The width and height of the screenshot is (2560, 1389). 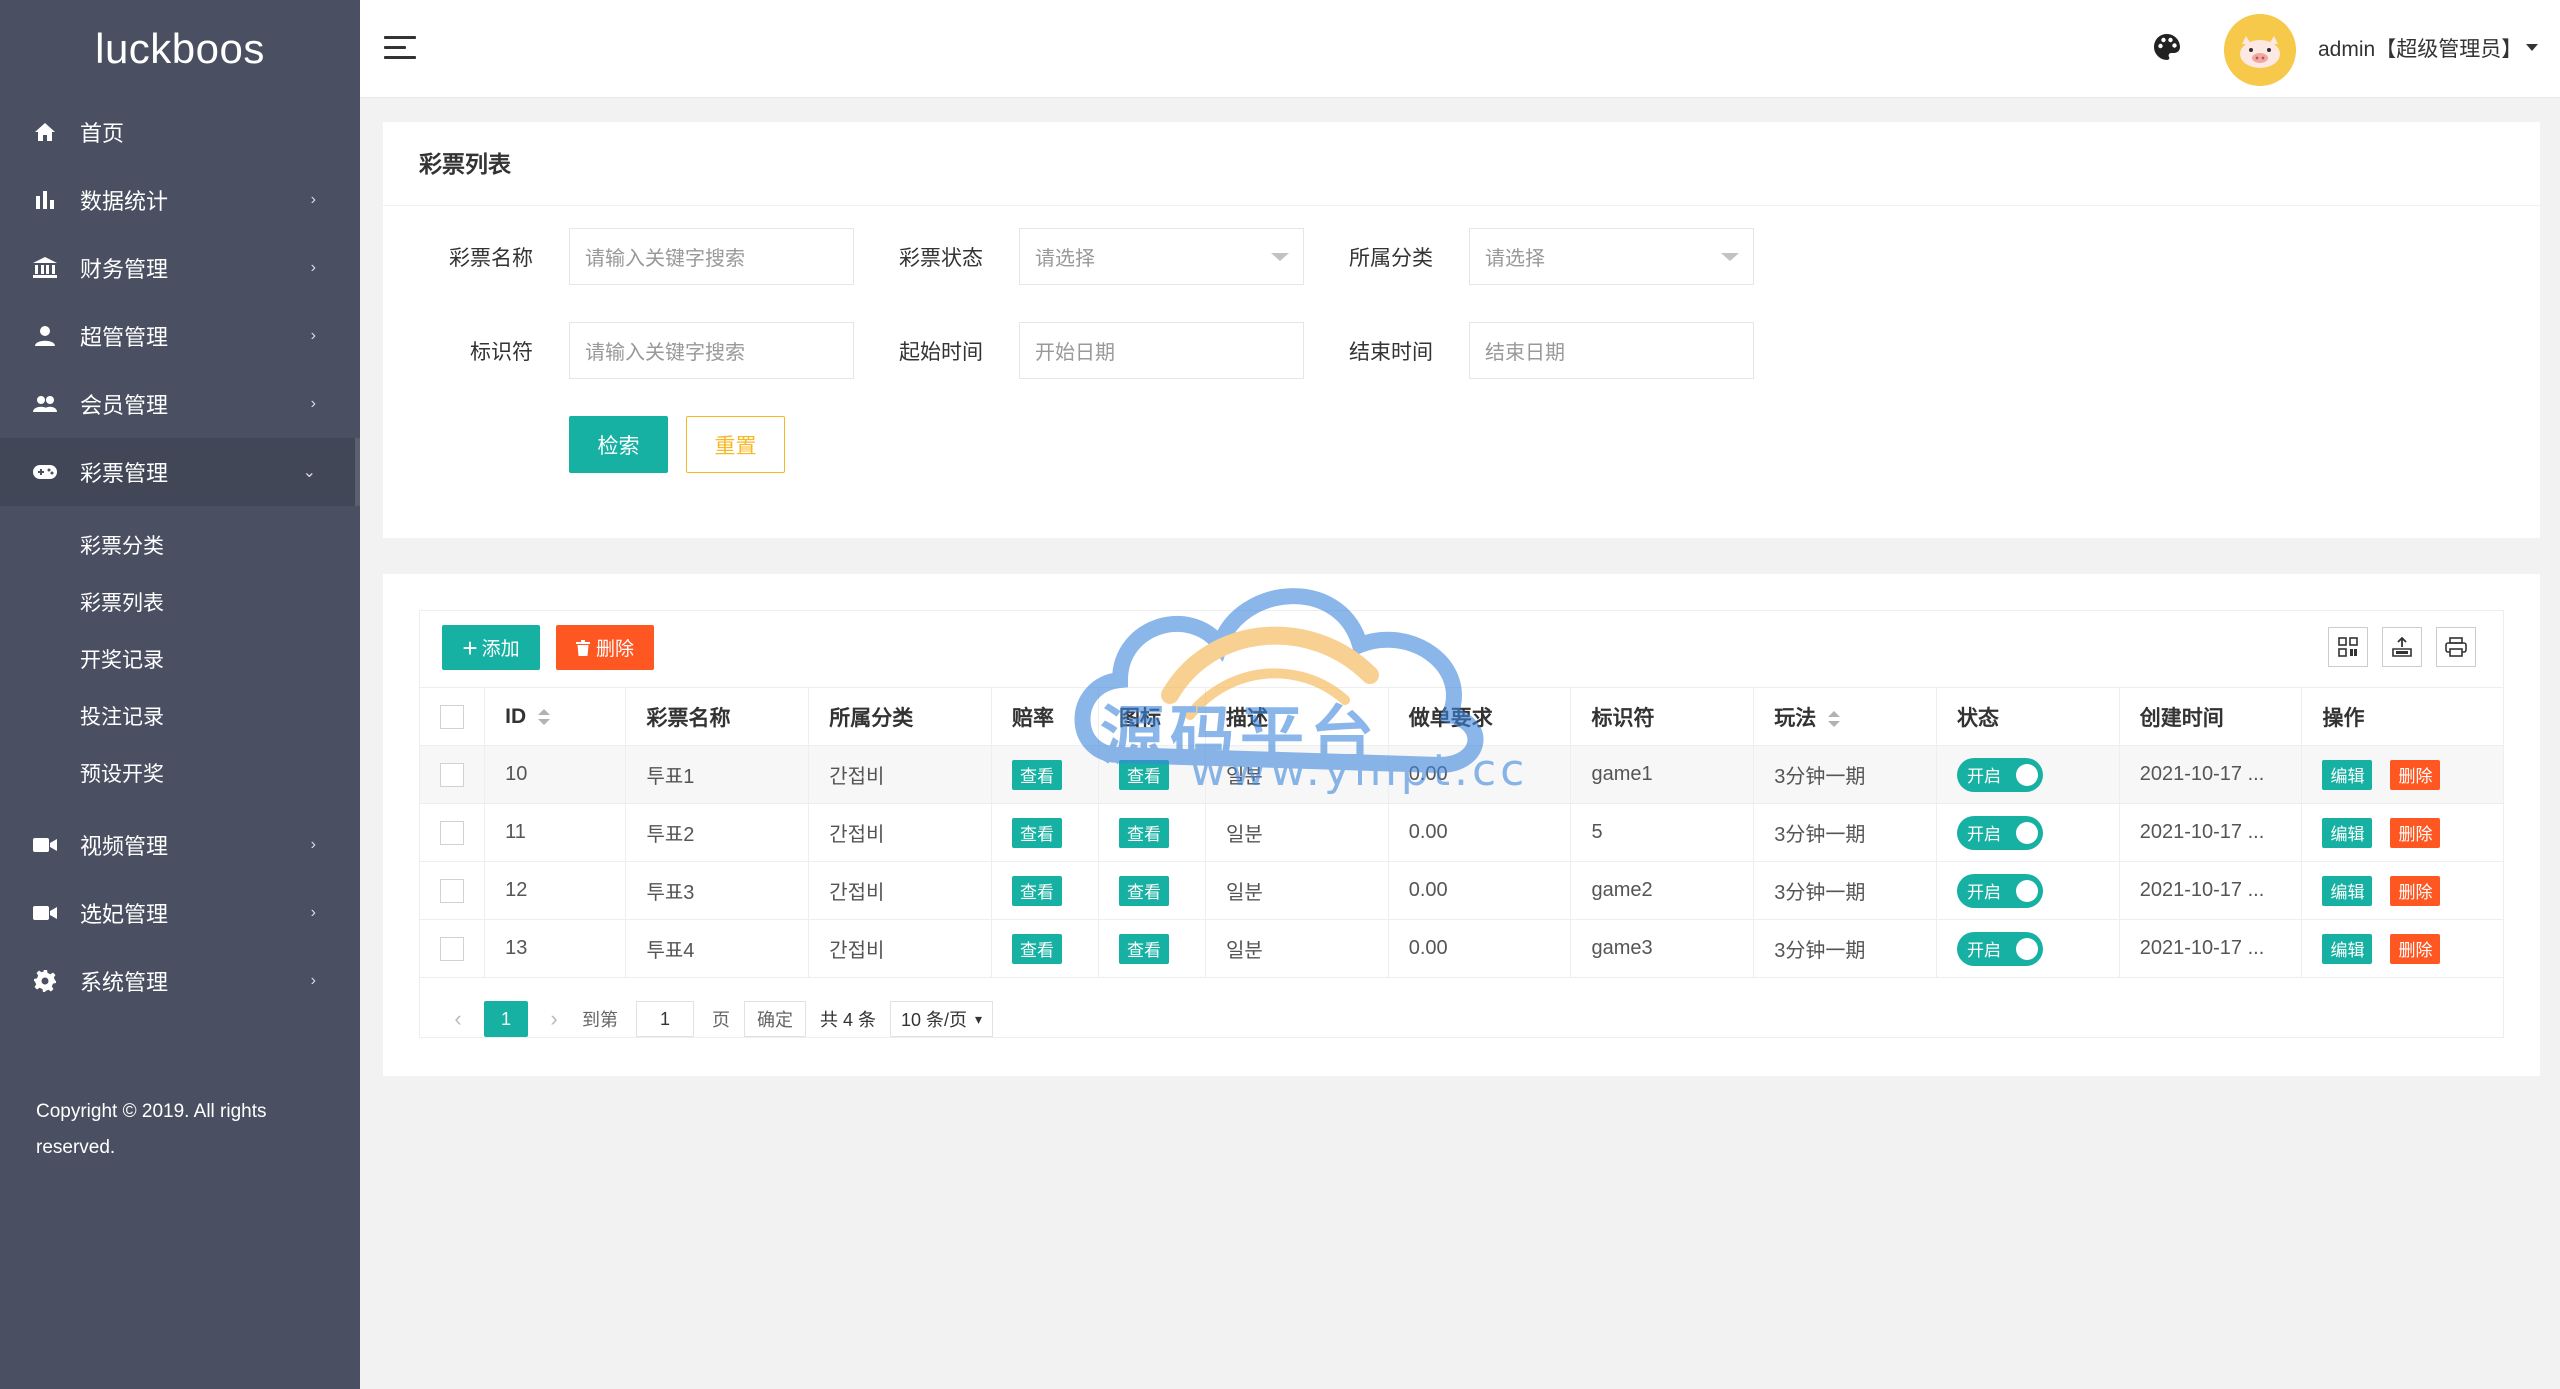 I want to click on subitem-bet-records: 投注记录, so click(x=180, y=715).